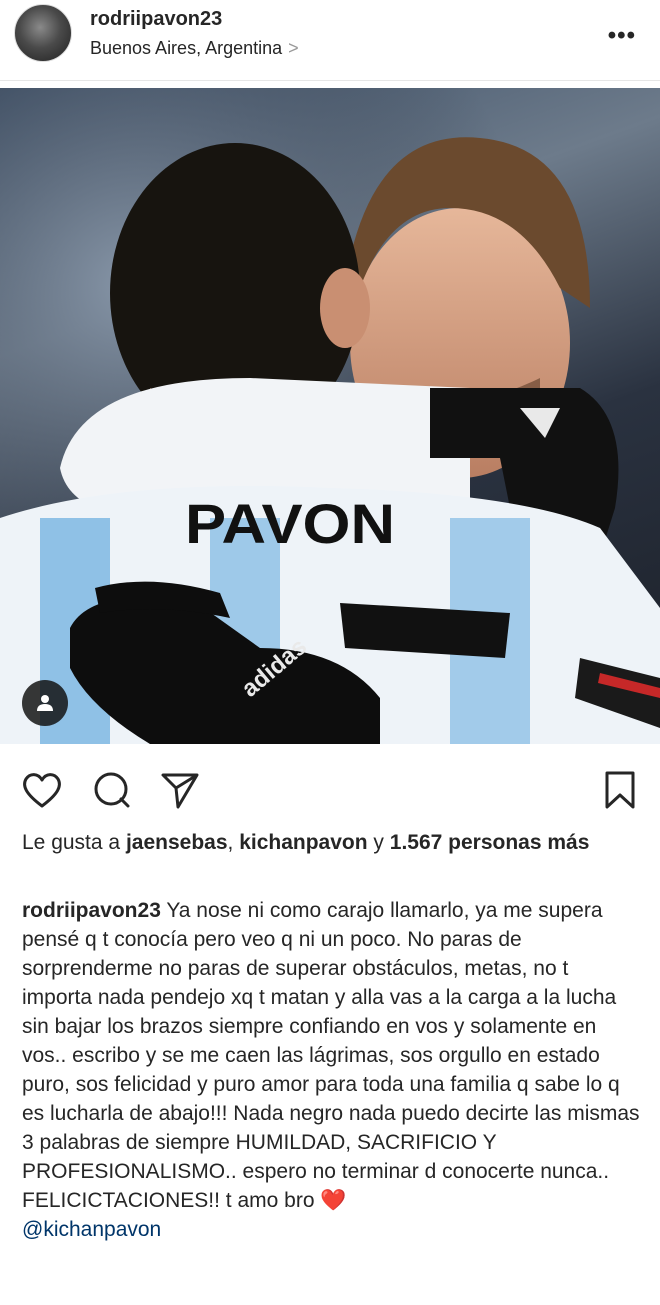 This screenshot has height=1305, width=660. I want to click on heart-emoji-icon: ❤️, so click(333, 1200).